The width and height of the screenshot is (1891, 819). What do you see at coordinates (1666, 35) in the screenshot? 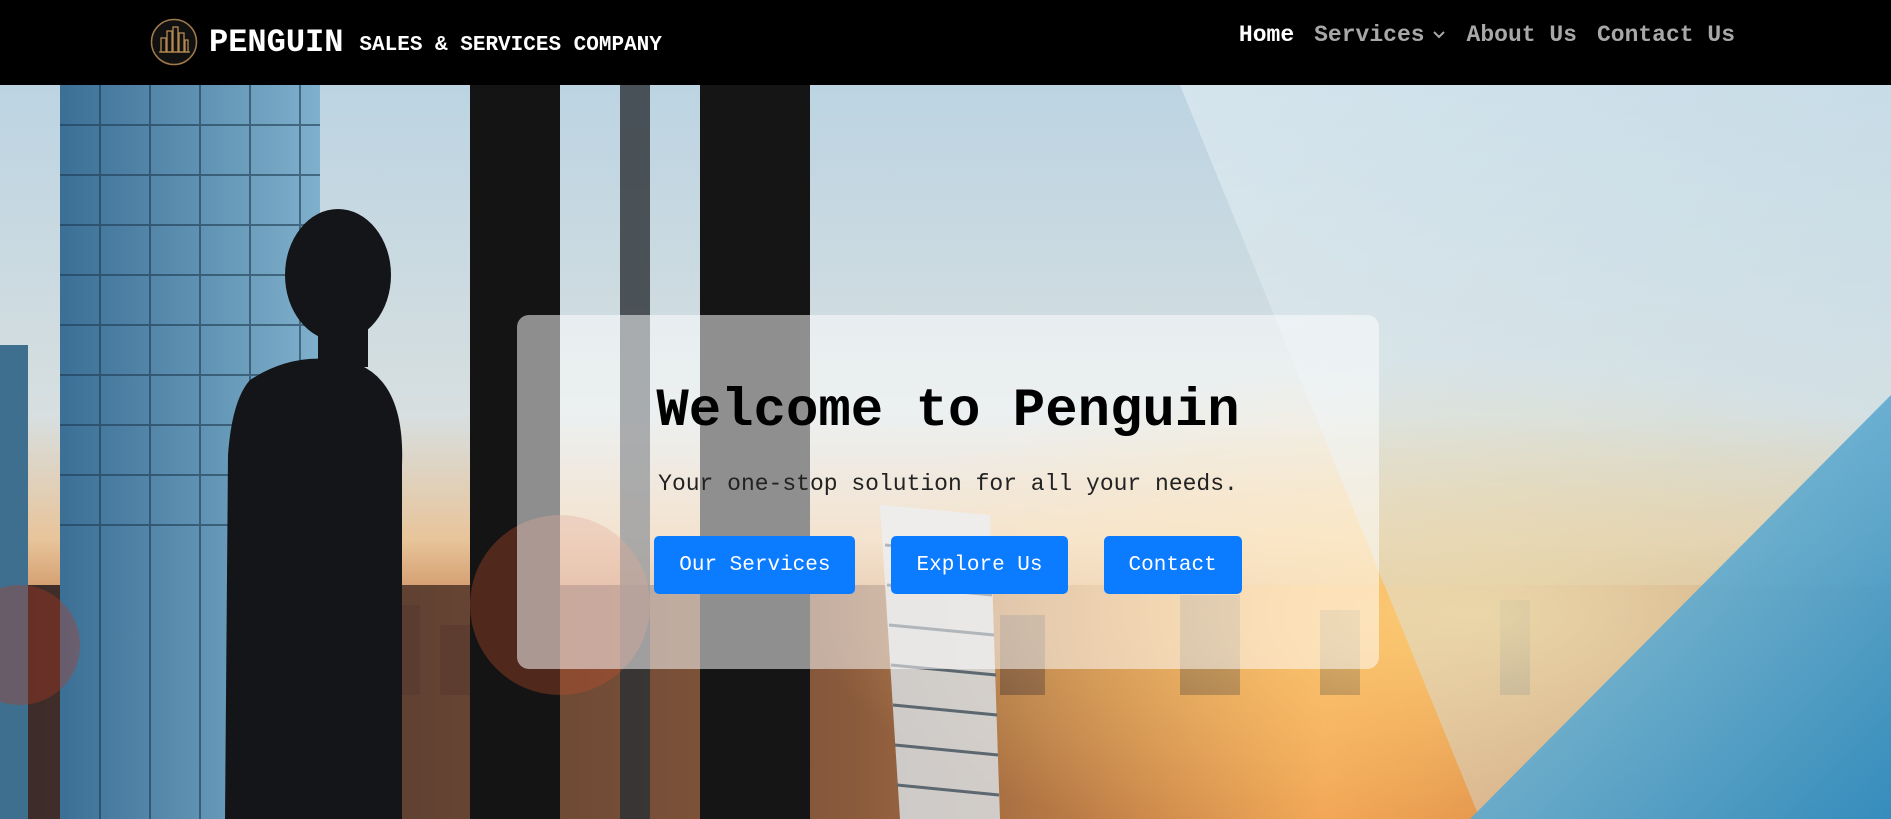
I see `nav-contact-us: Contact Us` at bounding box center [1666, 35].